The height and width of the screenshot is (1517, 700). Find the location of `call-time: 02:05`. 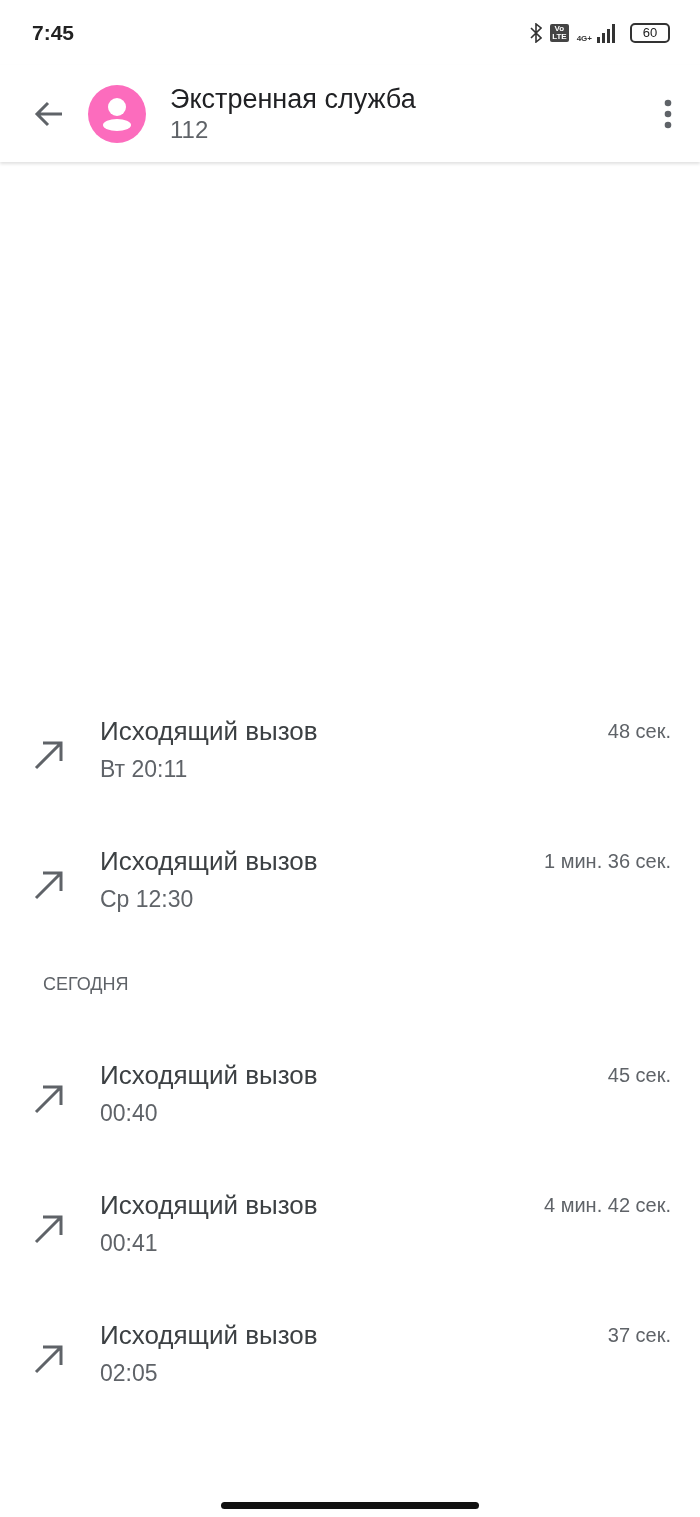

call-time: 02:05 is located at coordinates (129, 1373).